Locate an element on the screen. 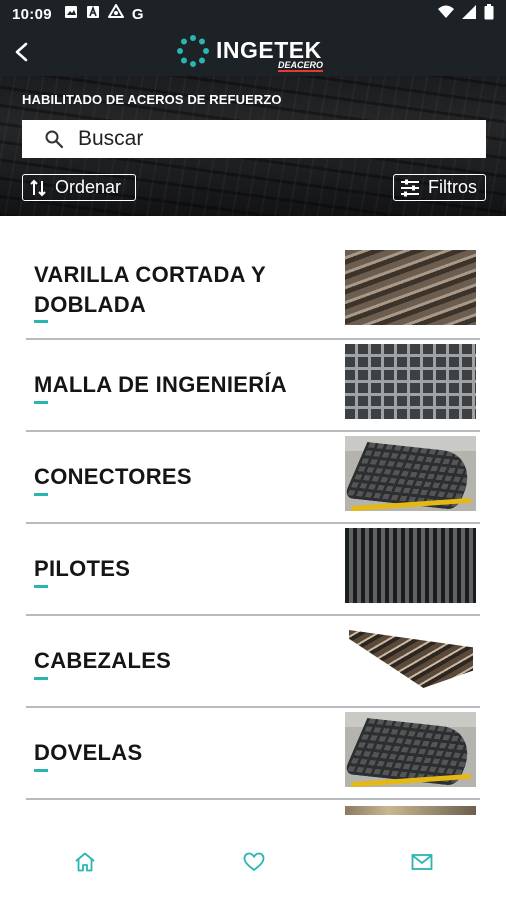 This screenshot has width=506, height=900. status-system-icons is located at coordinates (466, 14).